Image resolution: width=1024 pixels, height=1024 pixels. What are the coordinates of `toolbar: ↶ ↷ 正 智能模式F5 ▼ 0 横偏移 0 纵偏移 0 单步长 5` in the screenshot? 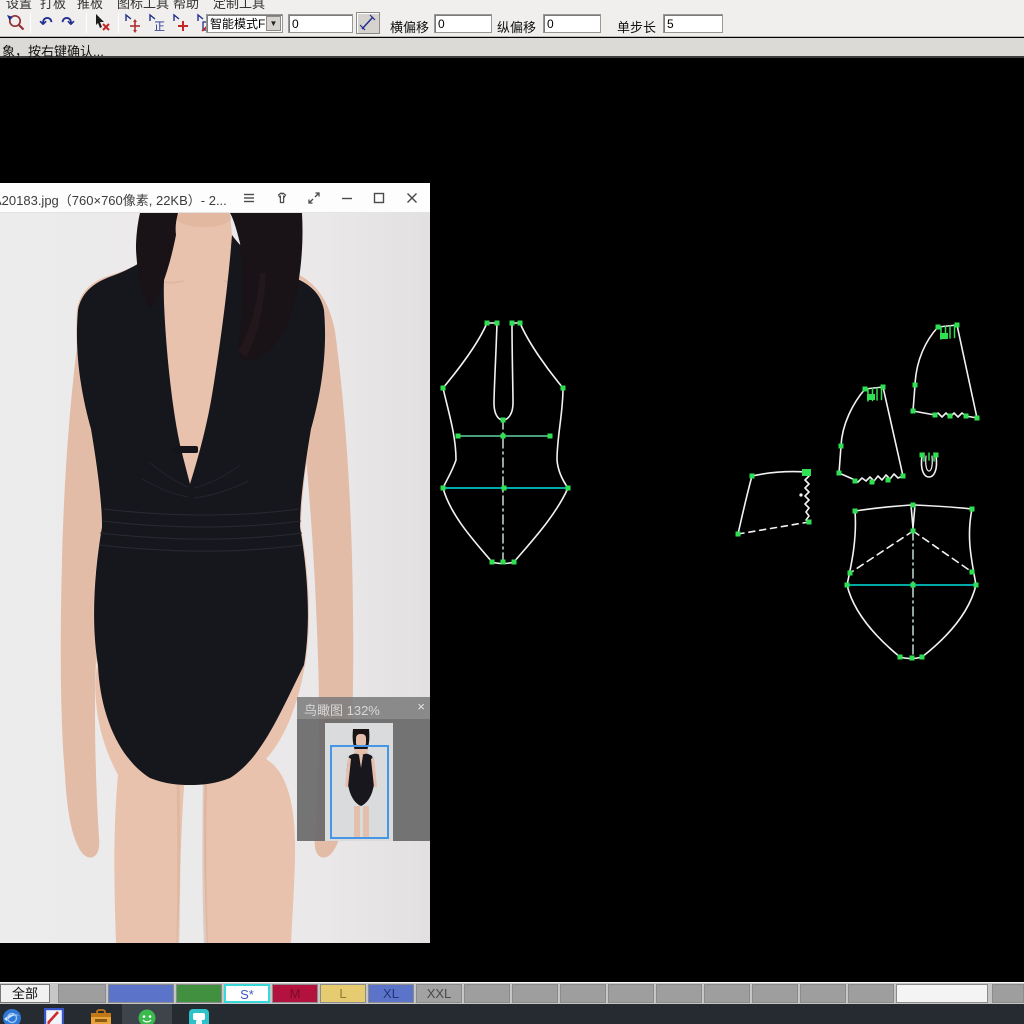 It's located at (512, 23).